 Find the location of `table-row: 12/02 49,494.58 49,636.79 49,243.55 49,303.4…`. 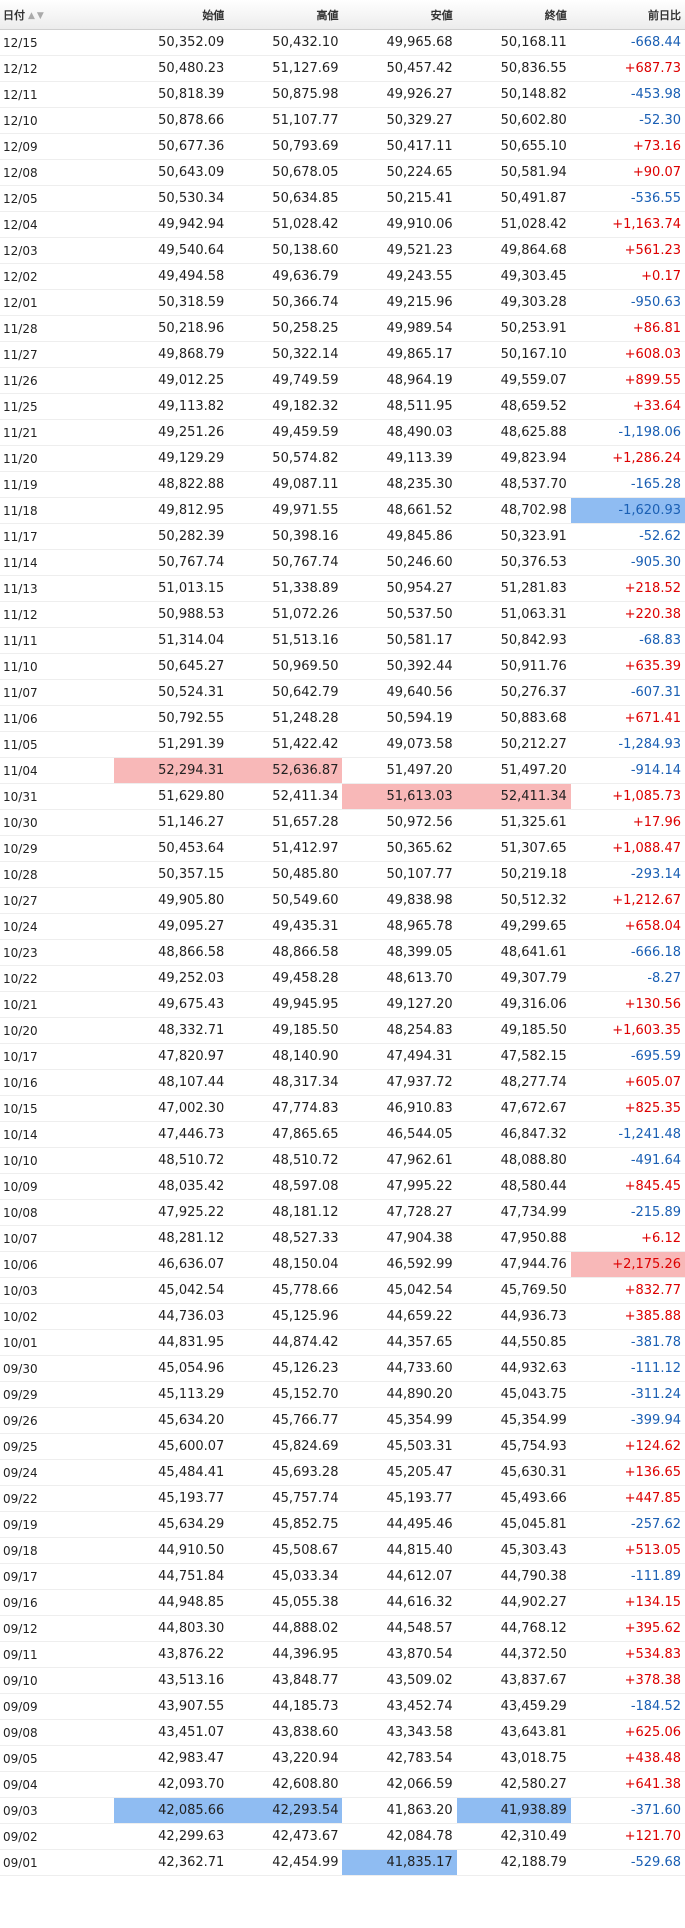

table-row: 12/02 49,494.58 49,636.79 49,243.55 49,303.4… is located at coordinates (342, 276).